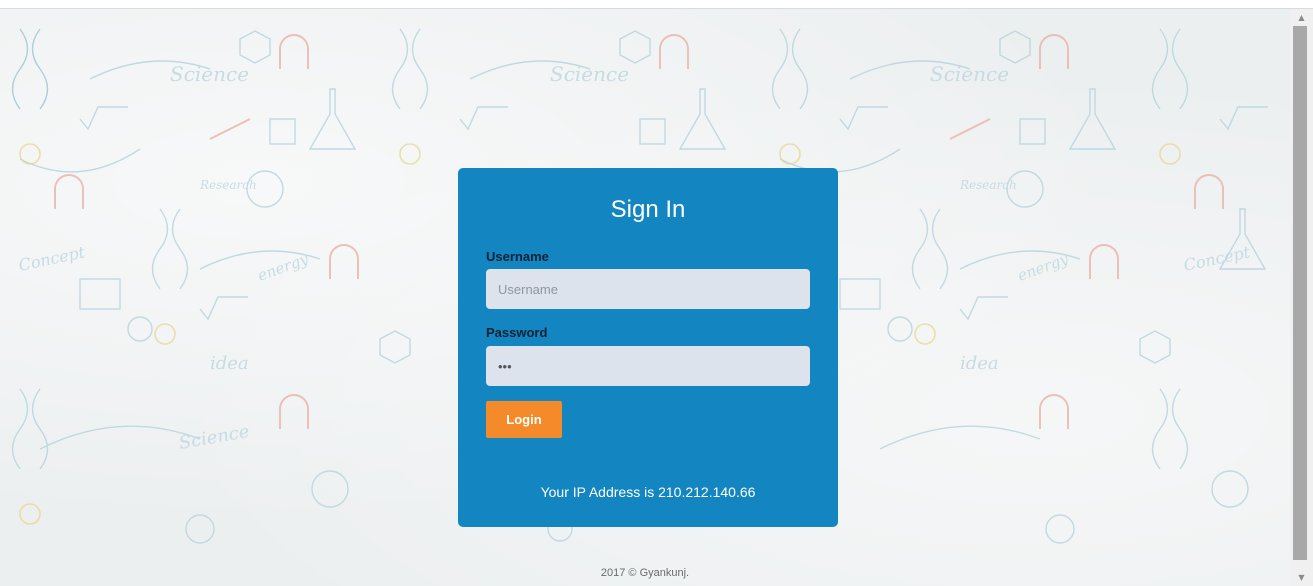 Image resolution: width=1313 pixels, height=586 pixels. What do you see at coordinates (648, 209) in the screenshot?
I see `sign-in-title: Sign In` at bounding box center [648, 209].